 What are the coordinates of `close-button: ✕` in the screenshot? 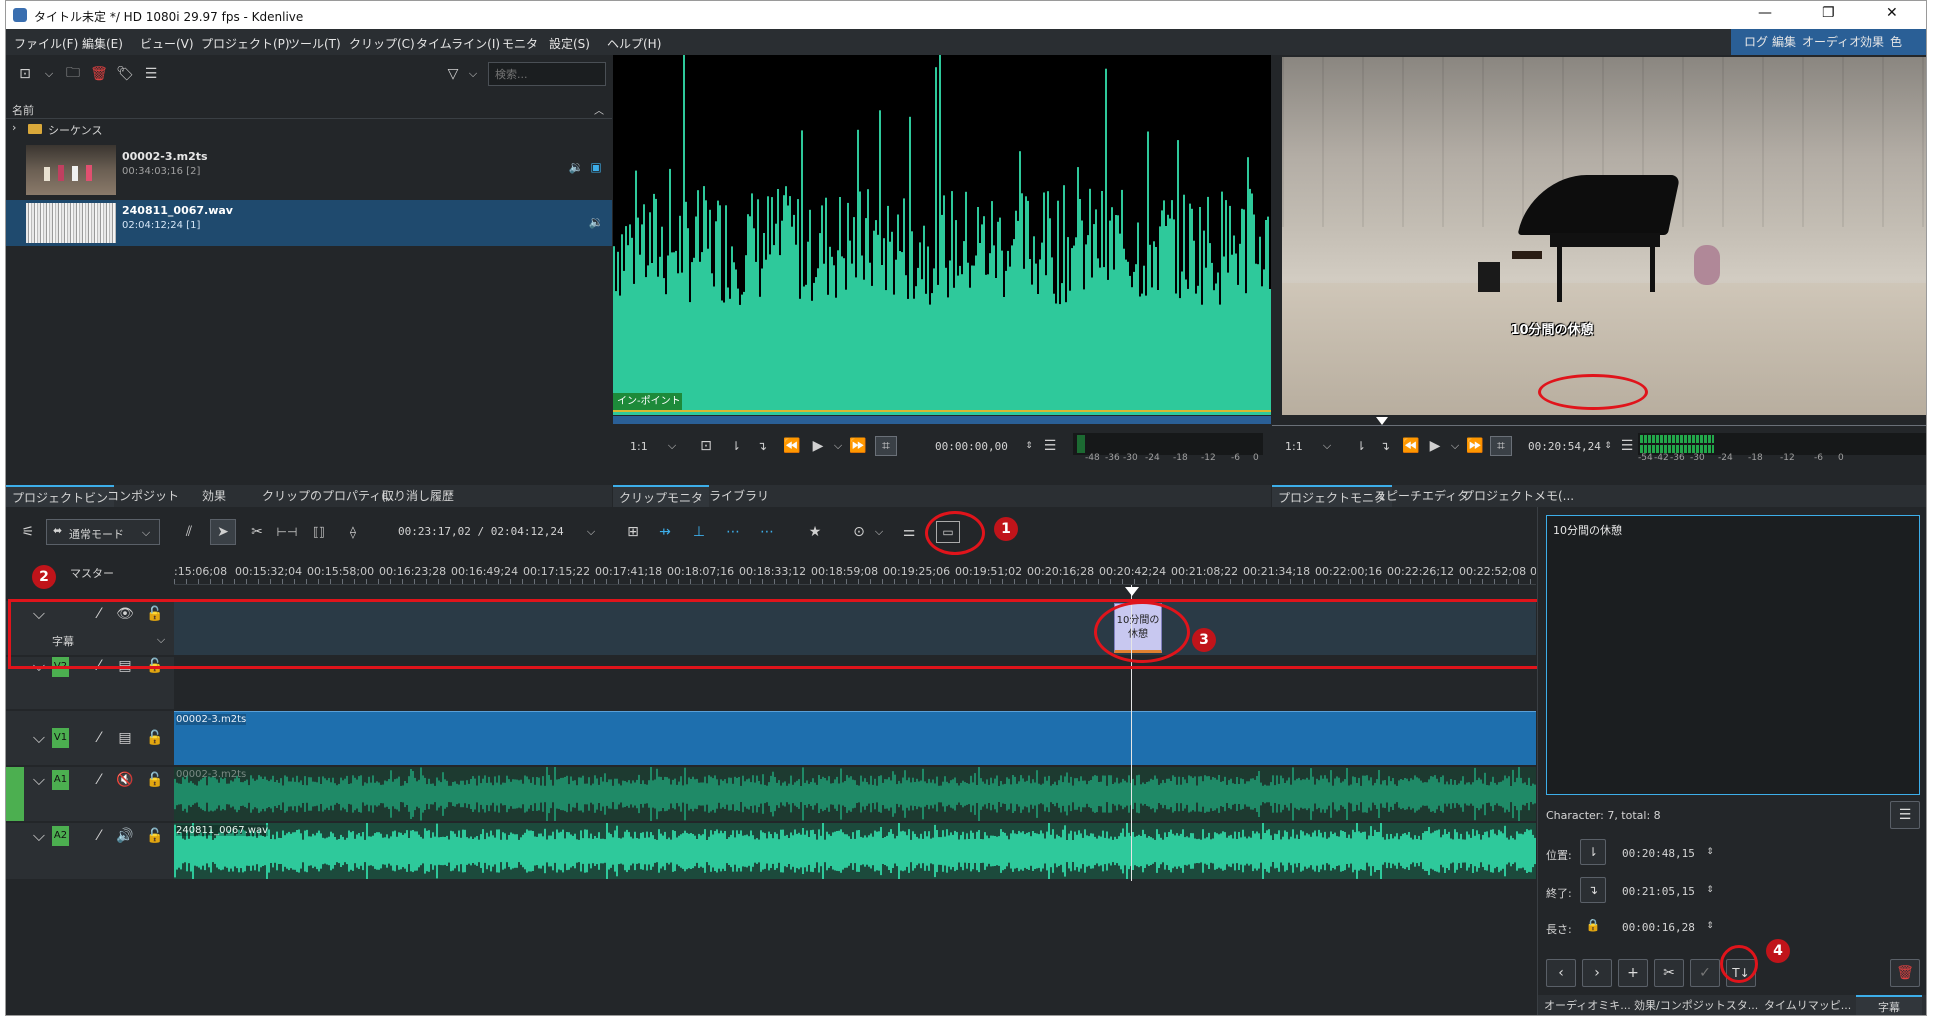 It's located at (1892, 13).